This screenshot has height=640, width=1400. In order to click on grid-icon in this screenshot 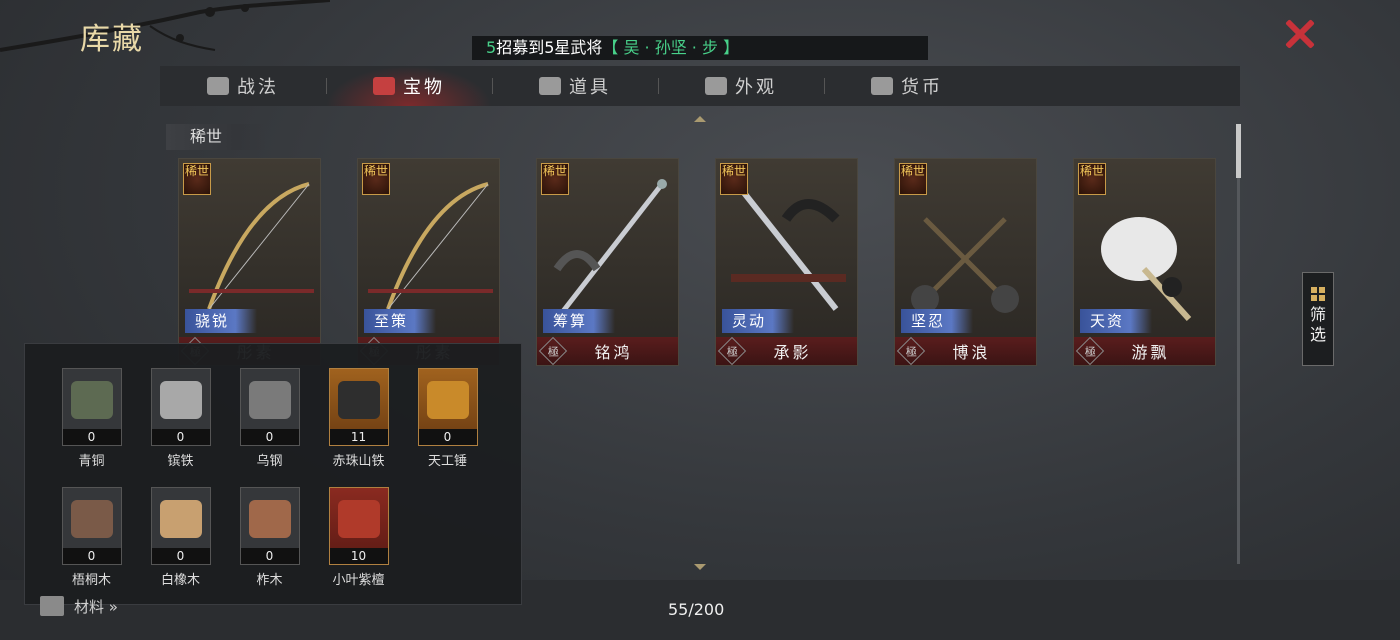, I will do `click(1318, 294)`.